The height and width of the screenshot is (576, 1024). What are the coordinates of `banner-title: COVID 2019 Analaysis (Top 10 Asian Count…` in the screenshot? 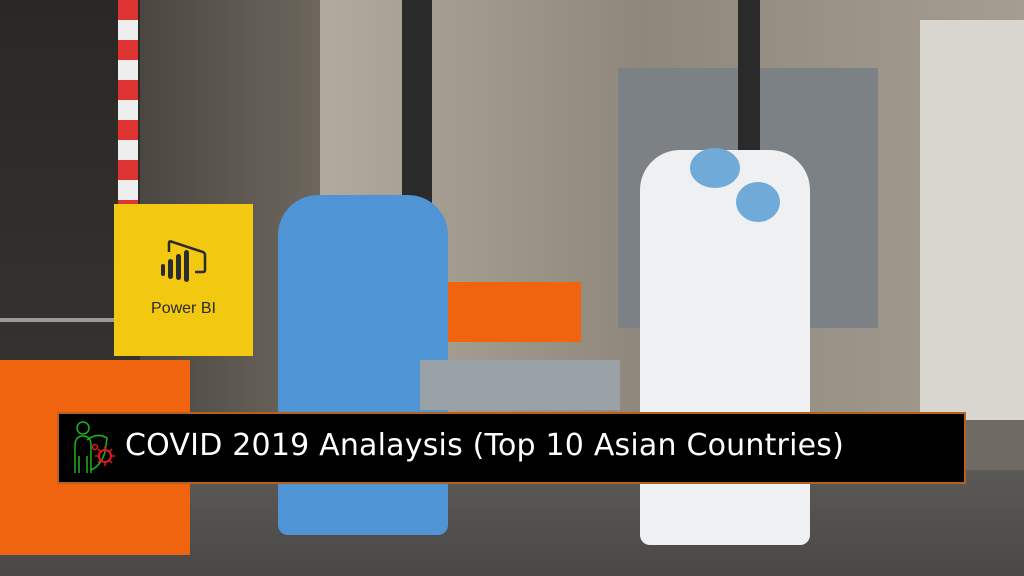 It's located at (484, 445).